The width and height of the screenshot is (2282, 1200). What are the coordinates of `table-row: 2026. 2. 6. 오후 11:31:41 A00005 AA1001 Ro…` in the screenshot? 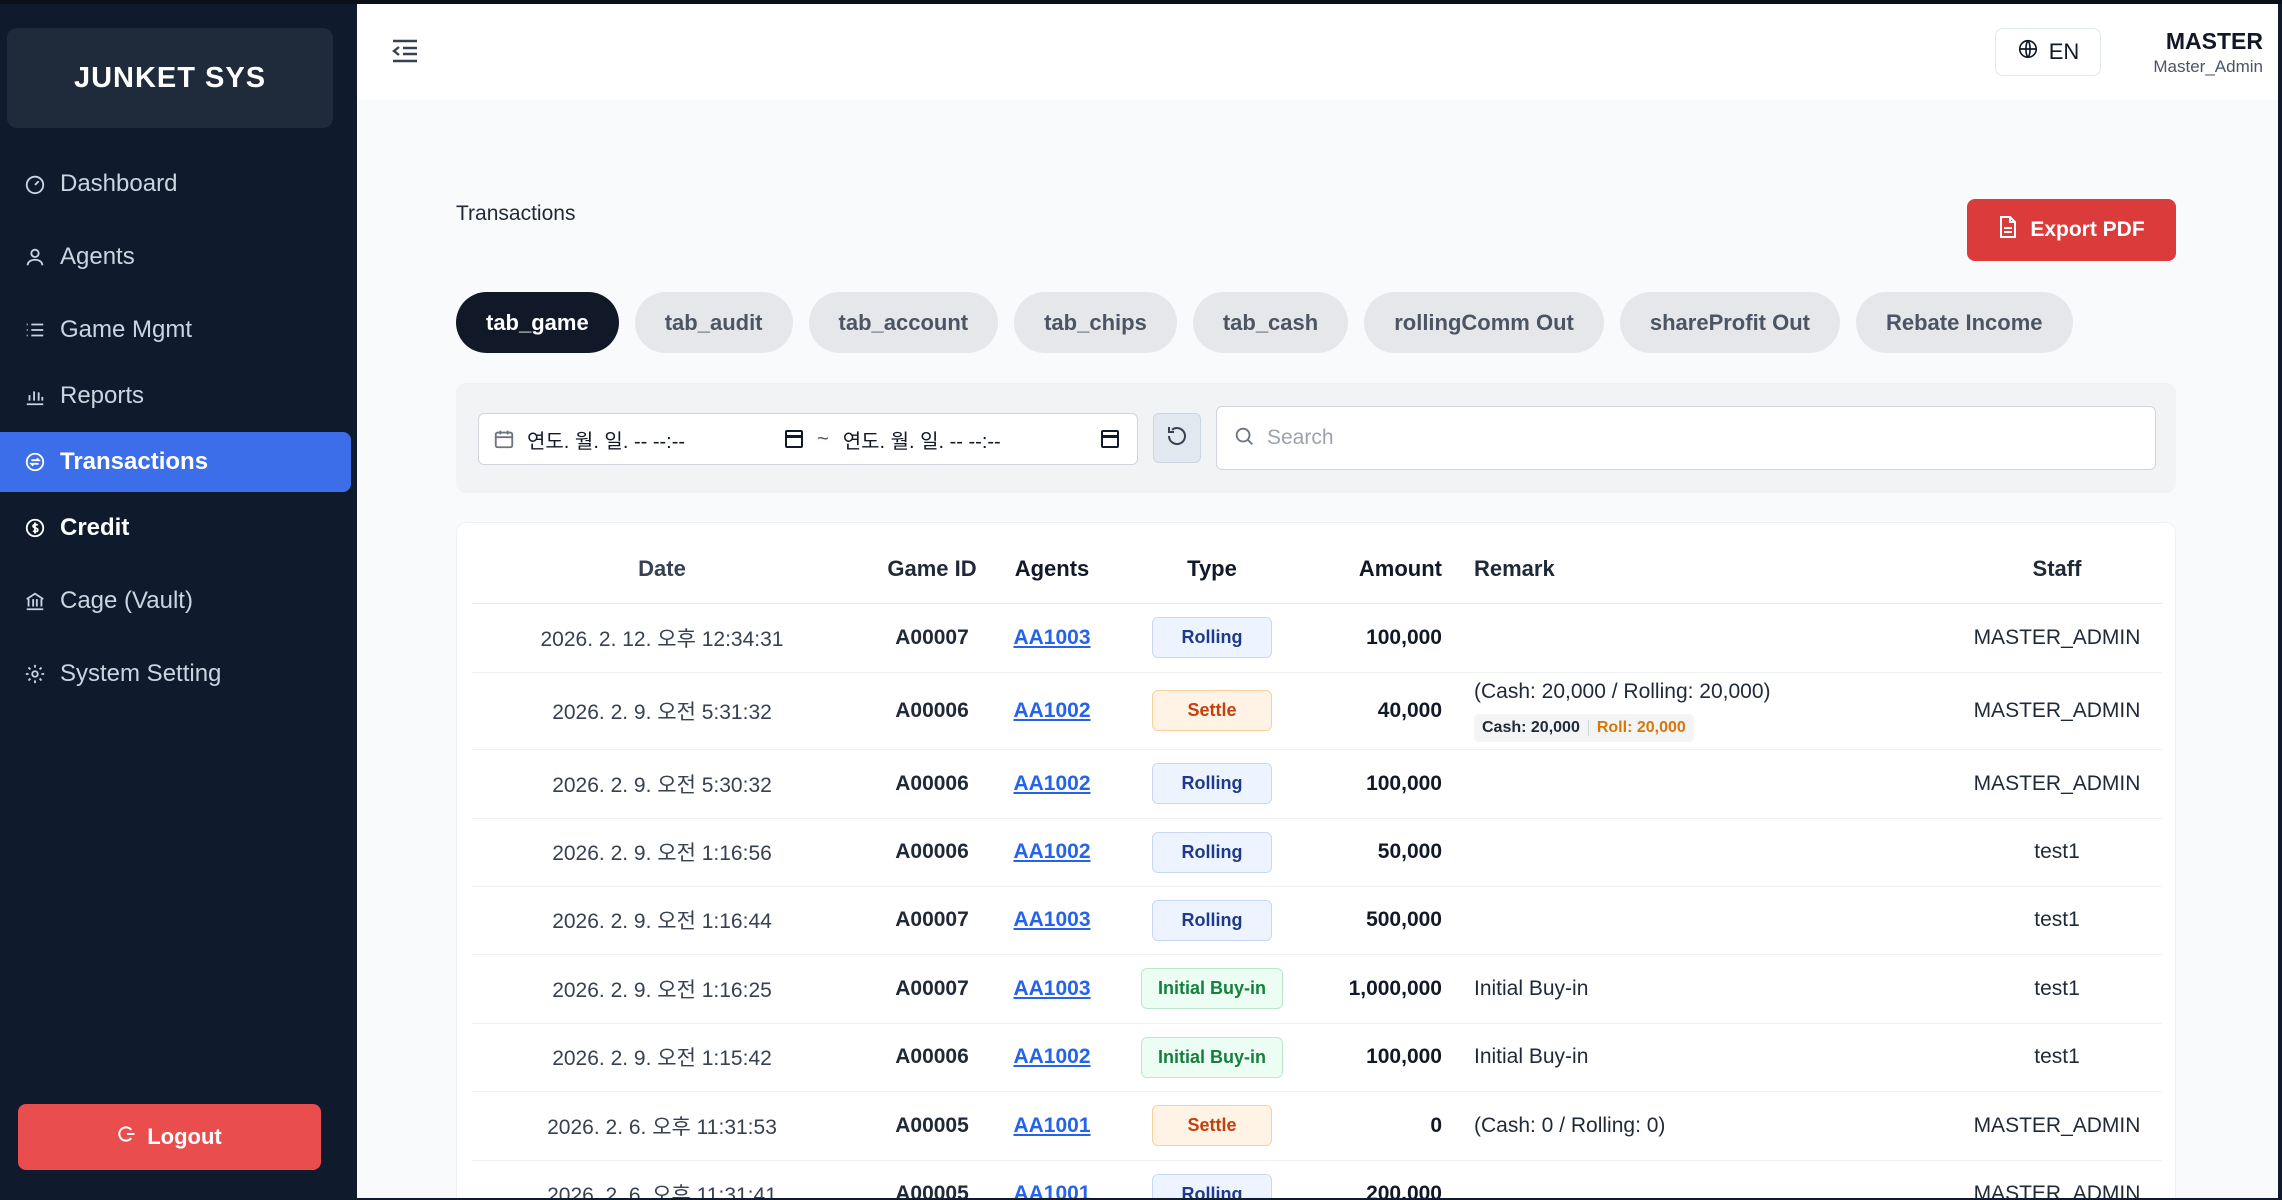 It's located at (1317, 1179).